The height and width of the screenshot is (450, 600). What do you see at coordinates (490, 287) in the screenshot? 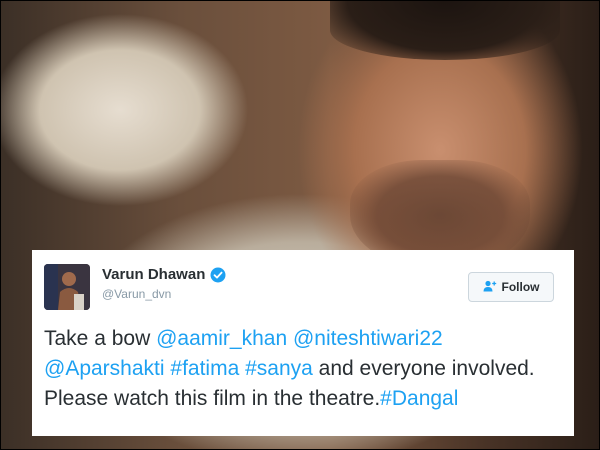
I see `add-user-icon` at bounding box center [490, 287].